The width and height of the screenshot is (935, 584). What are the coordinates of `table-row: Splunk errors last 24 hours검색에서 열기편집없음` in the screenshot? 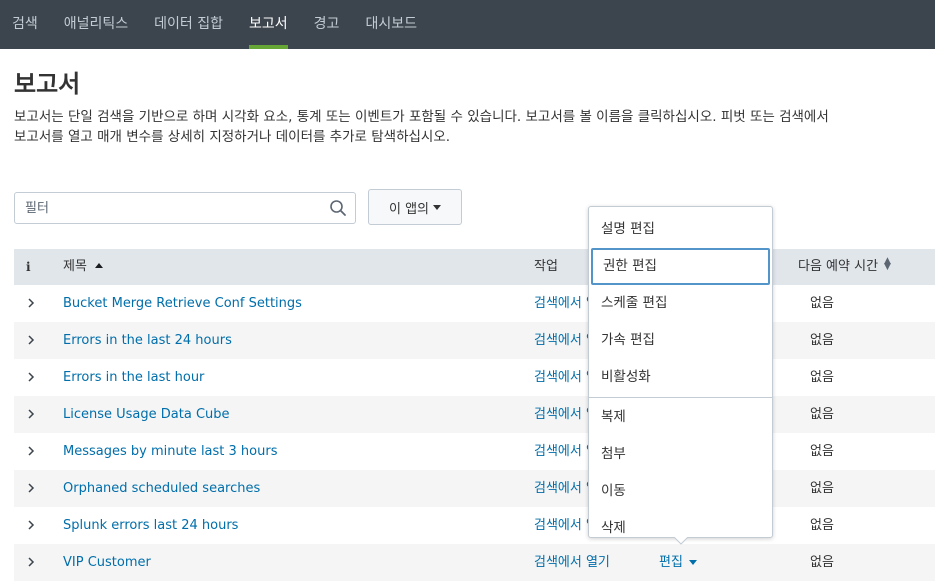 It's located at (474, 525).